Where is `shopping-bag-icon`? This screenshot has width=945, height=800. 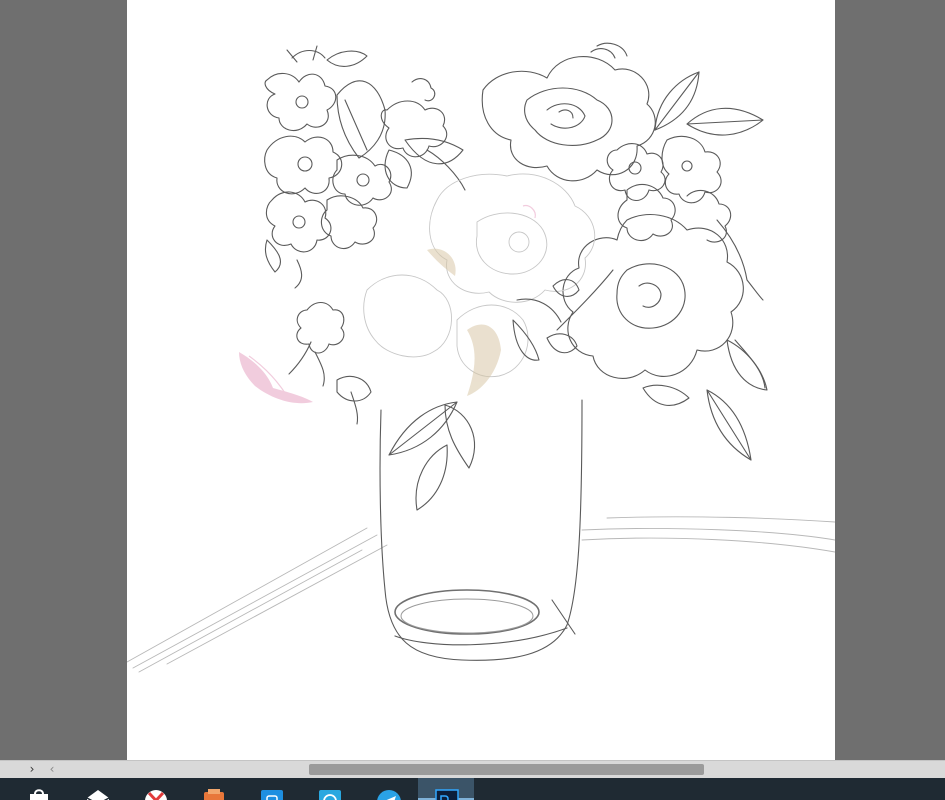
shopping-bag-icon is located at coordinates (39, 794).